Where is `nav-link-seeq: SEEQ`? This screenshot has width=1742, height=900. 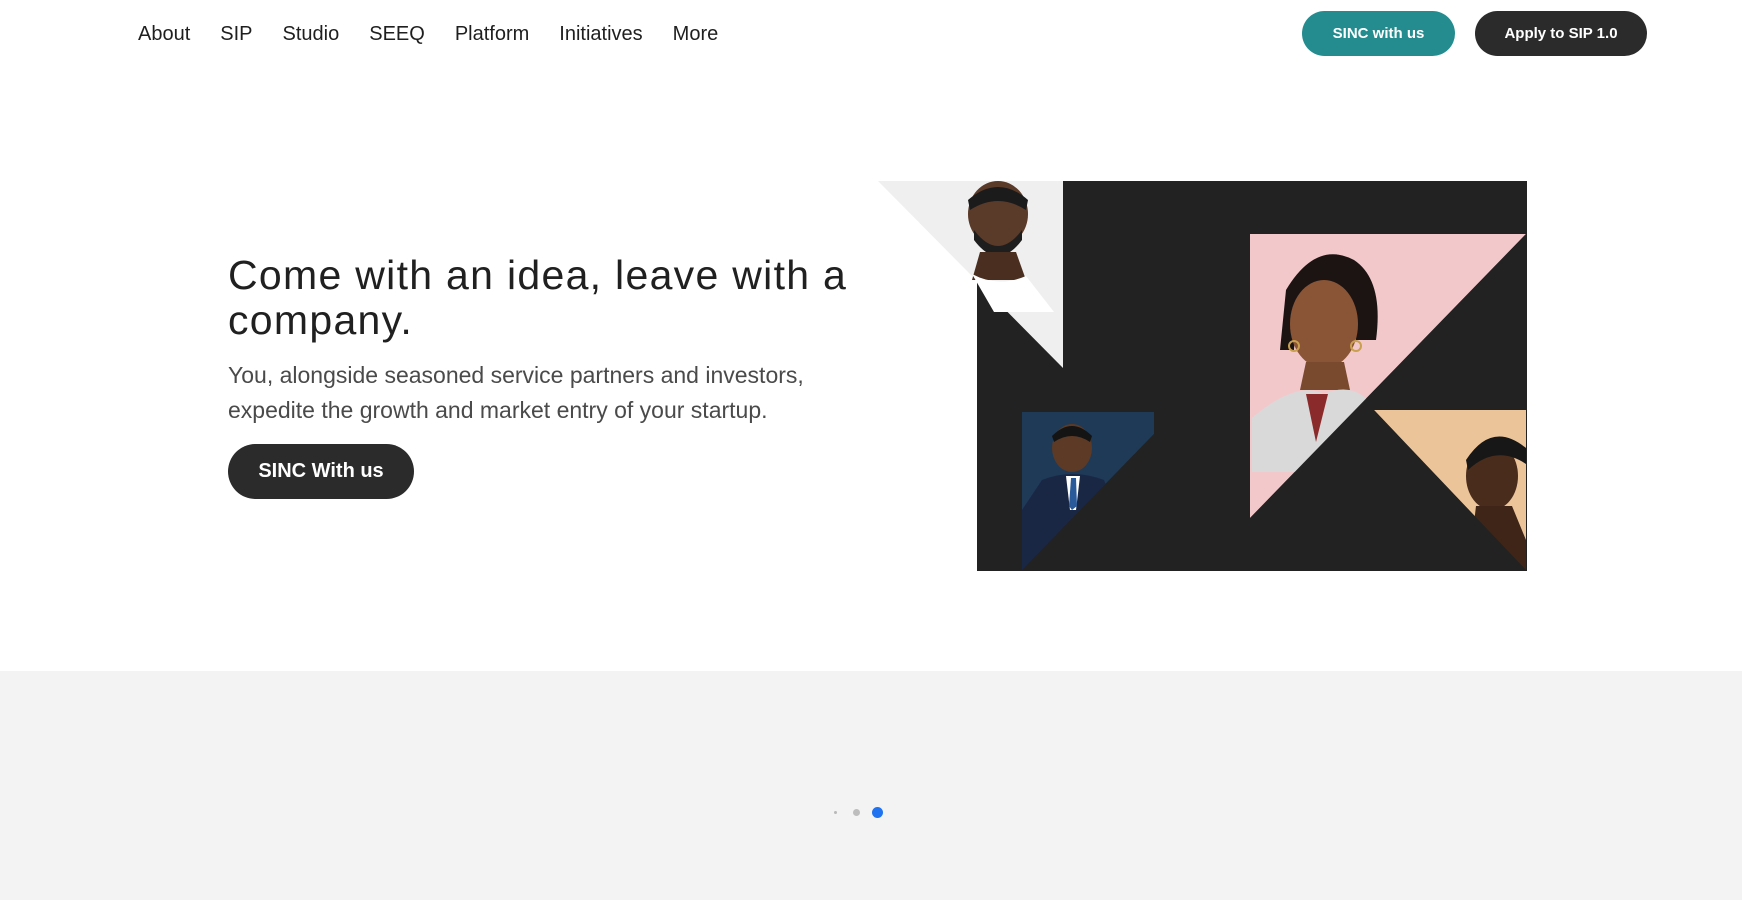 nav-link-seeq: SEEQ is located at coordinates (397, 34).